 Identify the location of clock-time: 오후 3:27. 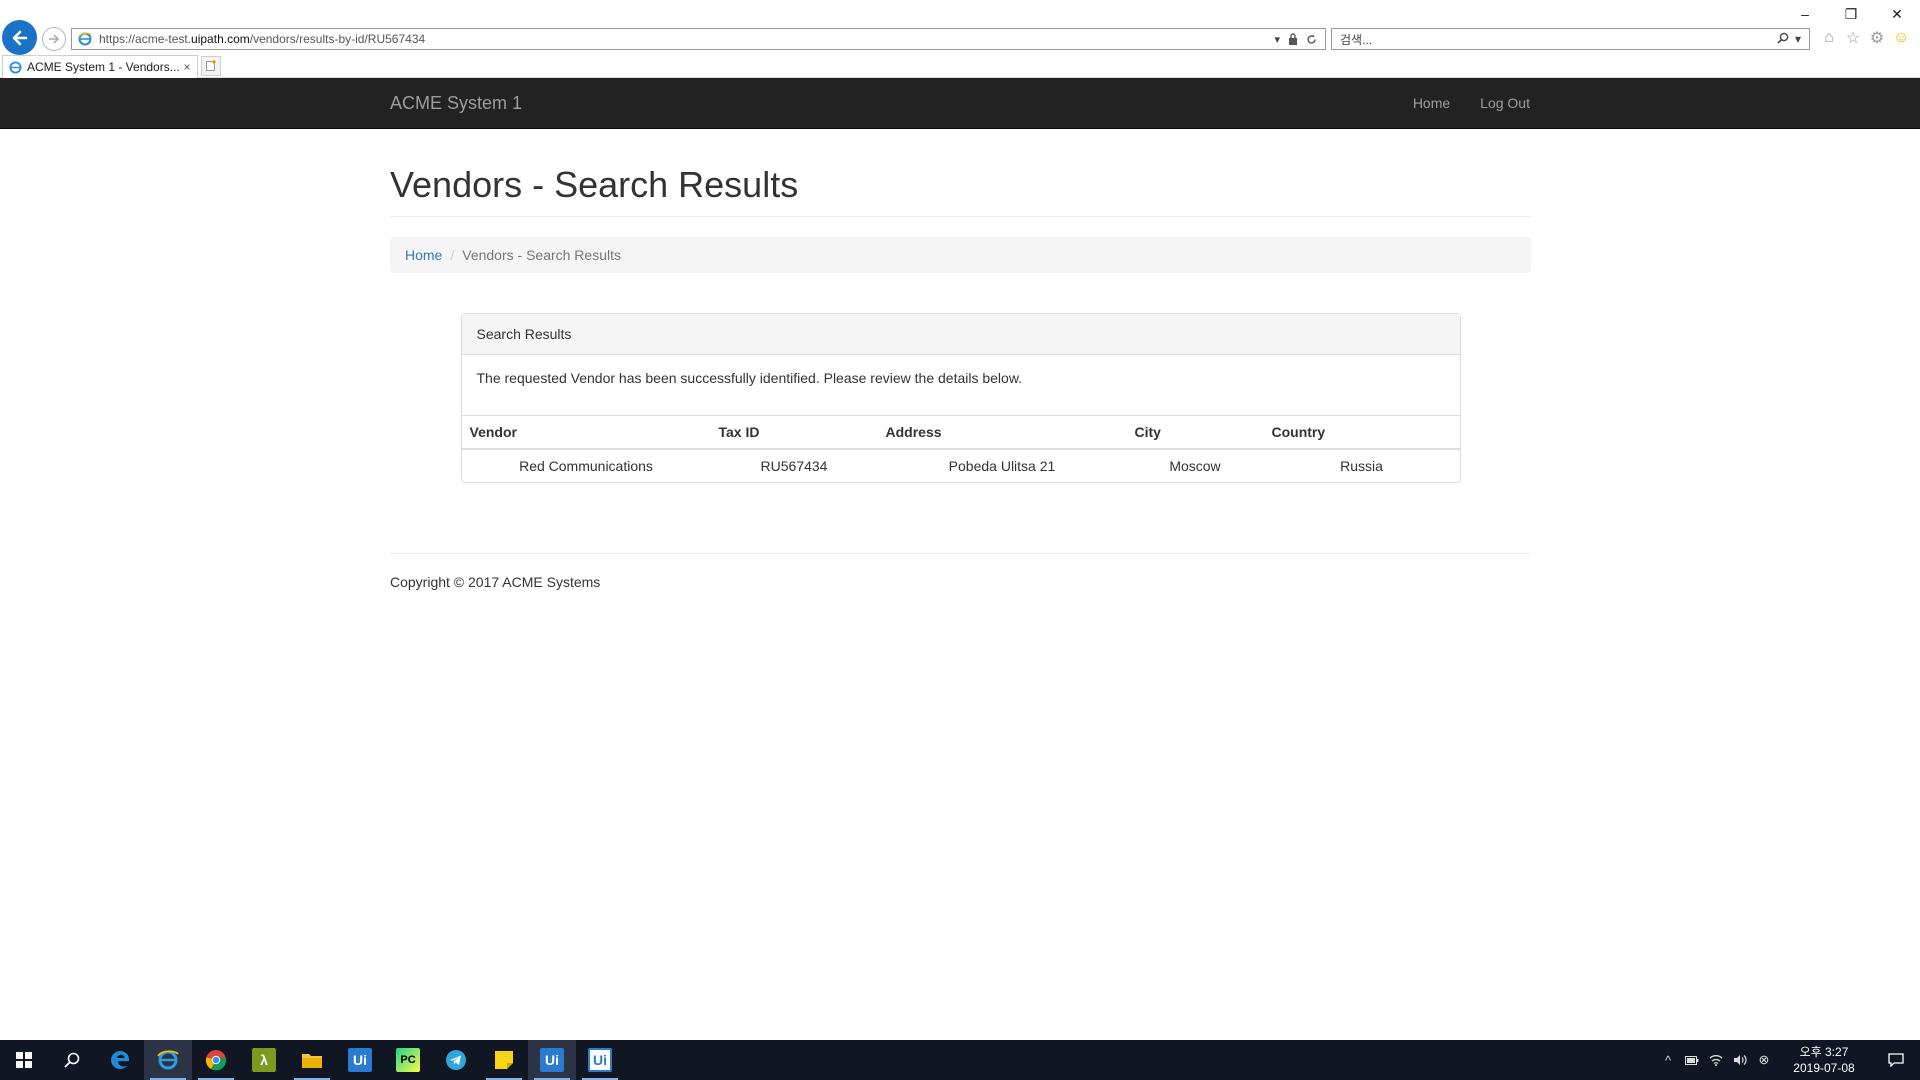
(1824, 1052).